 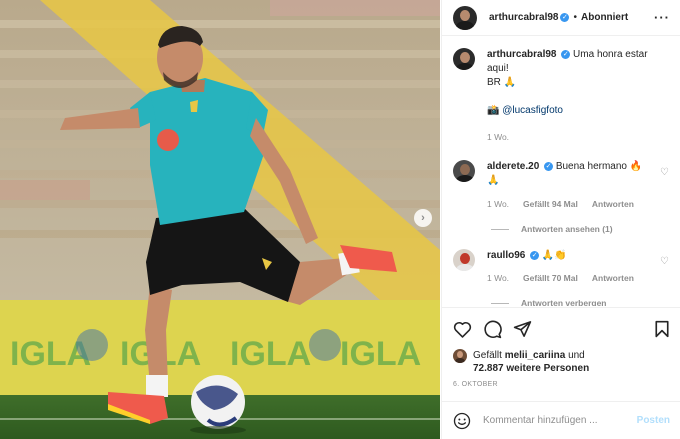 I want to click on comment-line-1: alderete.20 ✓ Buena hermano 🔥, so click(x=578, y=167).